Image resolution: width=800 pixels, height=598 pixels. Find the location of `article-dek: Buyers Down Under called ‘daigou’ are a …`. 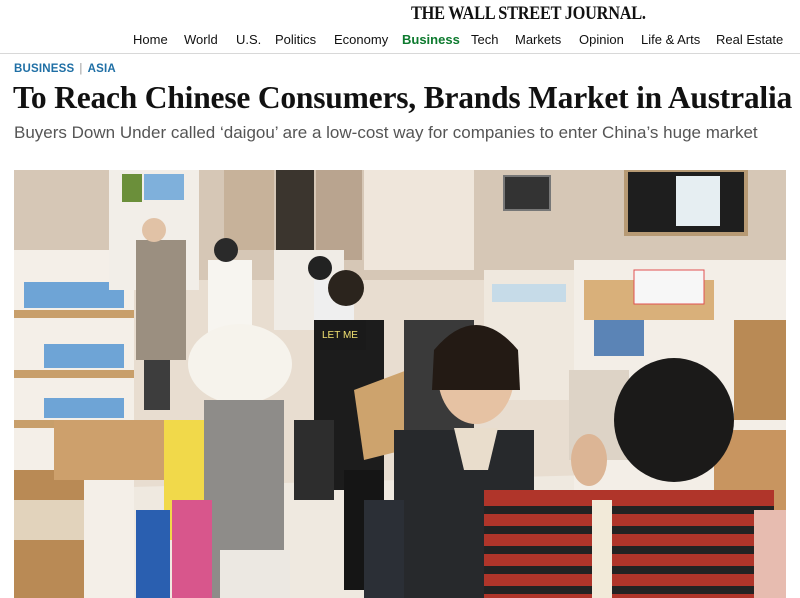

article-dek: Buyers Down Under called ‘daigou’ are a … is located at coordinates (386, 132).